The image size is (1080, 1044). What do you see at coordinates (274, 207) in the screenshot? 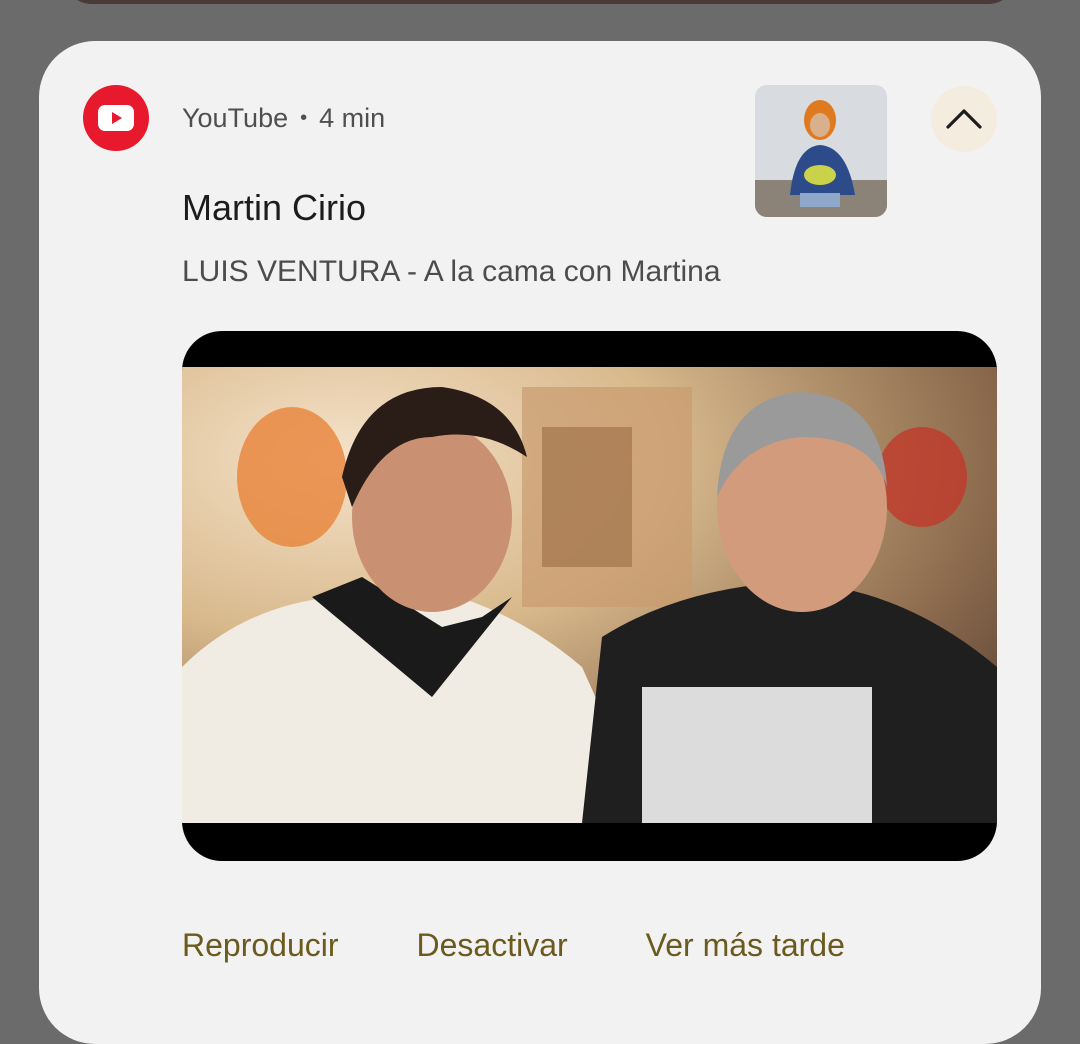
I see `notification-title: Martin Cirio` at bounding box center [274, 207].